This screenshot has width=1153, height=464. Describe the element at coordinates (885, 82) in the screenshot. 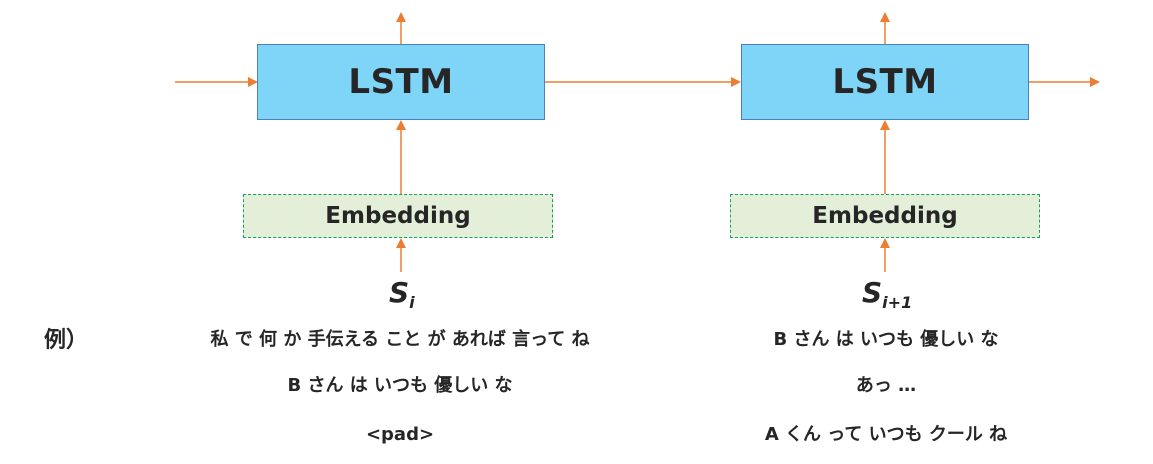

I see `lstm-box-2: LSTM` at that location.